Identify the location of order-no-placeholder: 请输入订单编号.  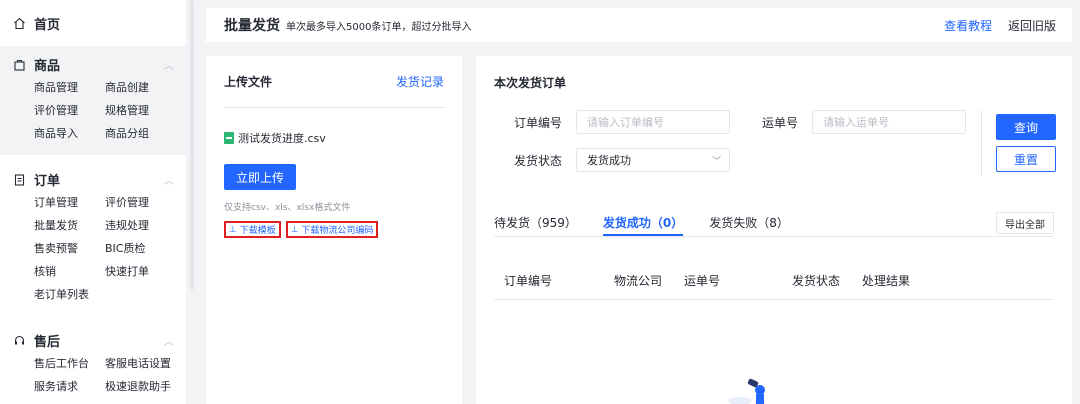
(626, 122).